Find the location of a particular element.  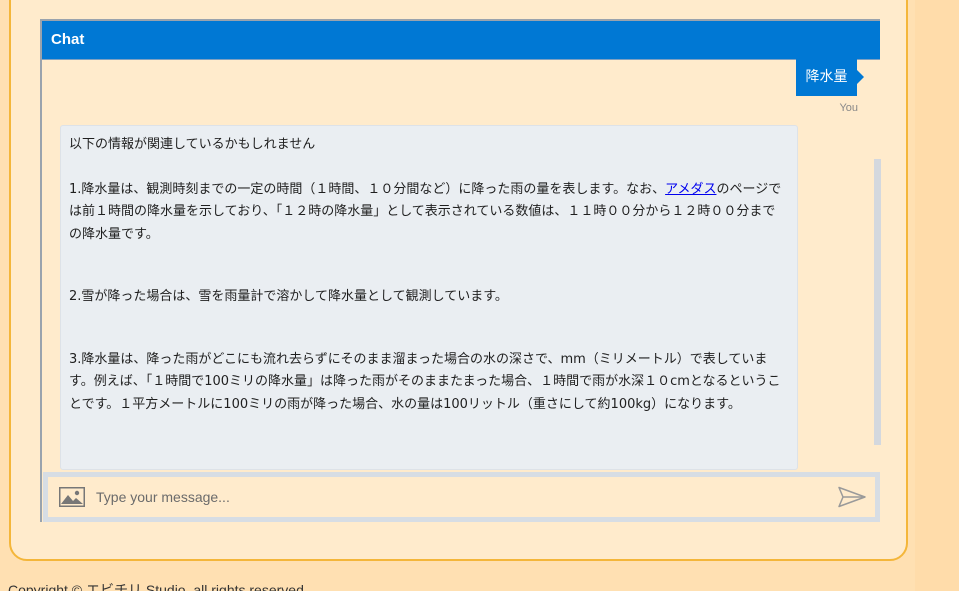

header-divider is located at coordinates (461, 59).